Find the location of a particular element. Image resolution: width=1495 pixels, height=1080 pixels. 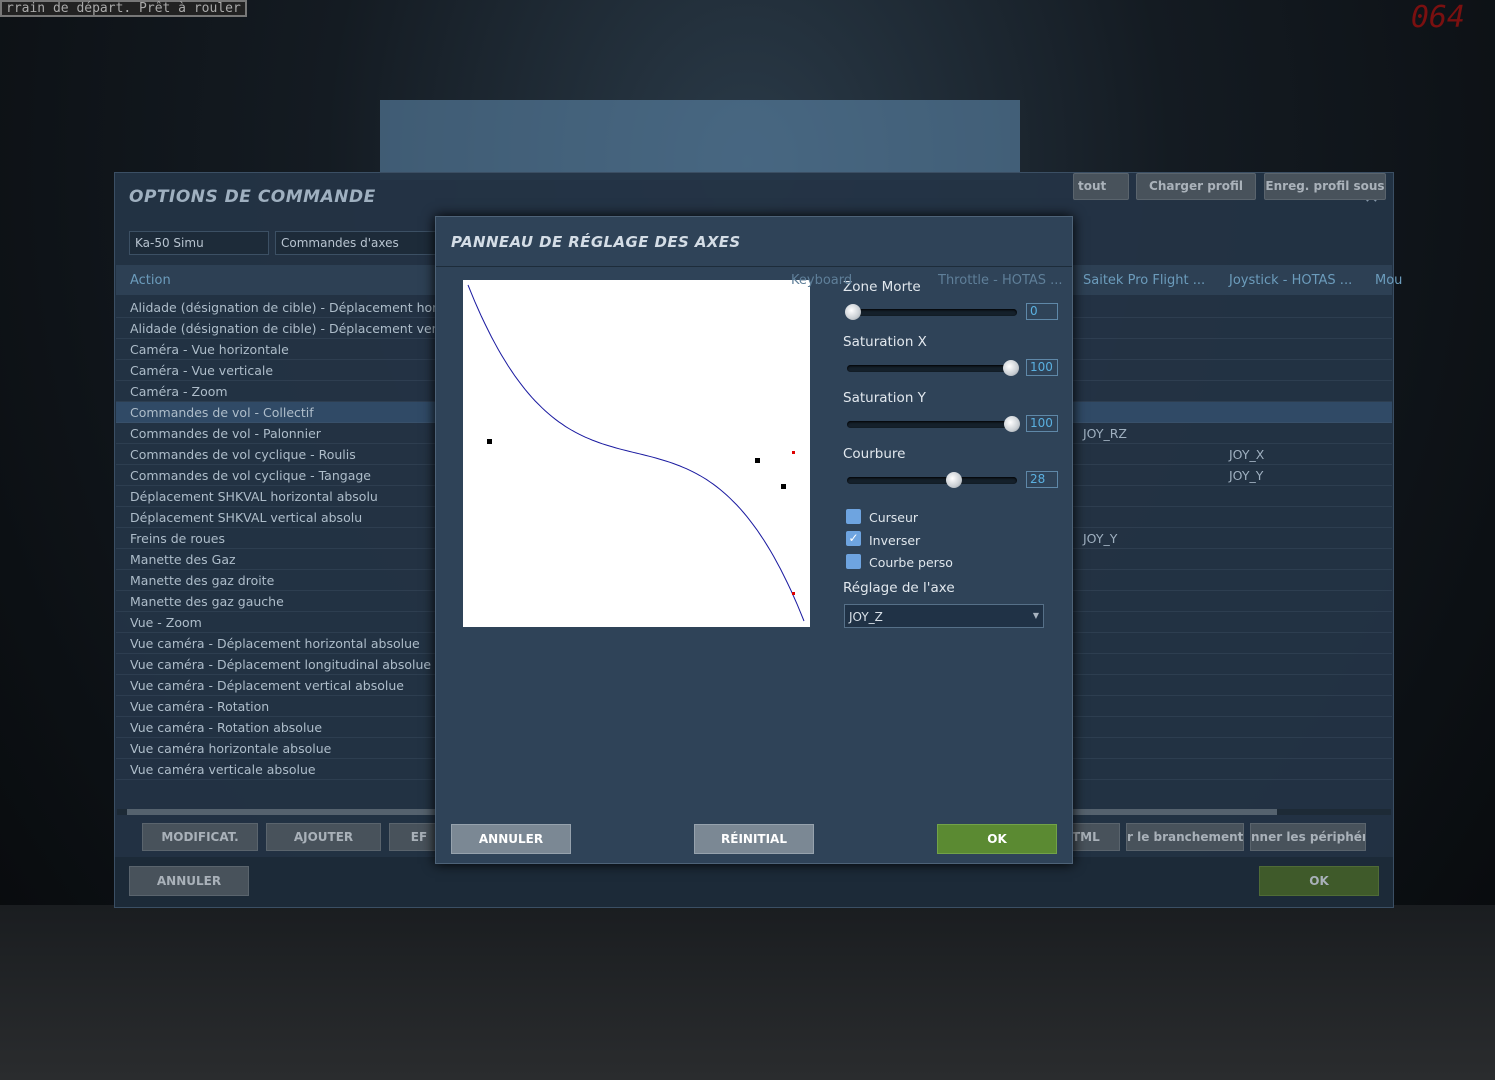

axis-select: JOY_Z ▼ is located at coordinates (944, 616).